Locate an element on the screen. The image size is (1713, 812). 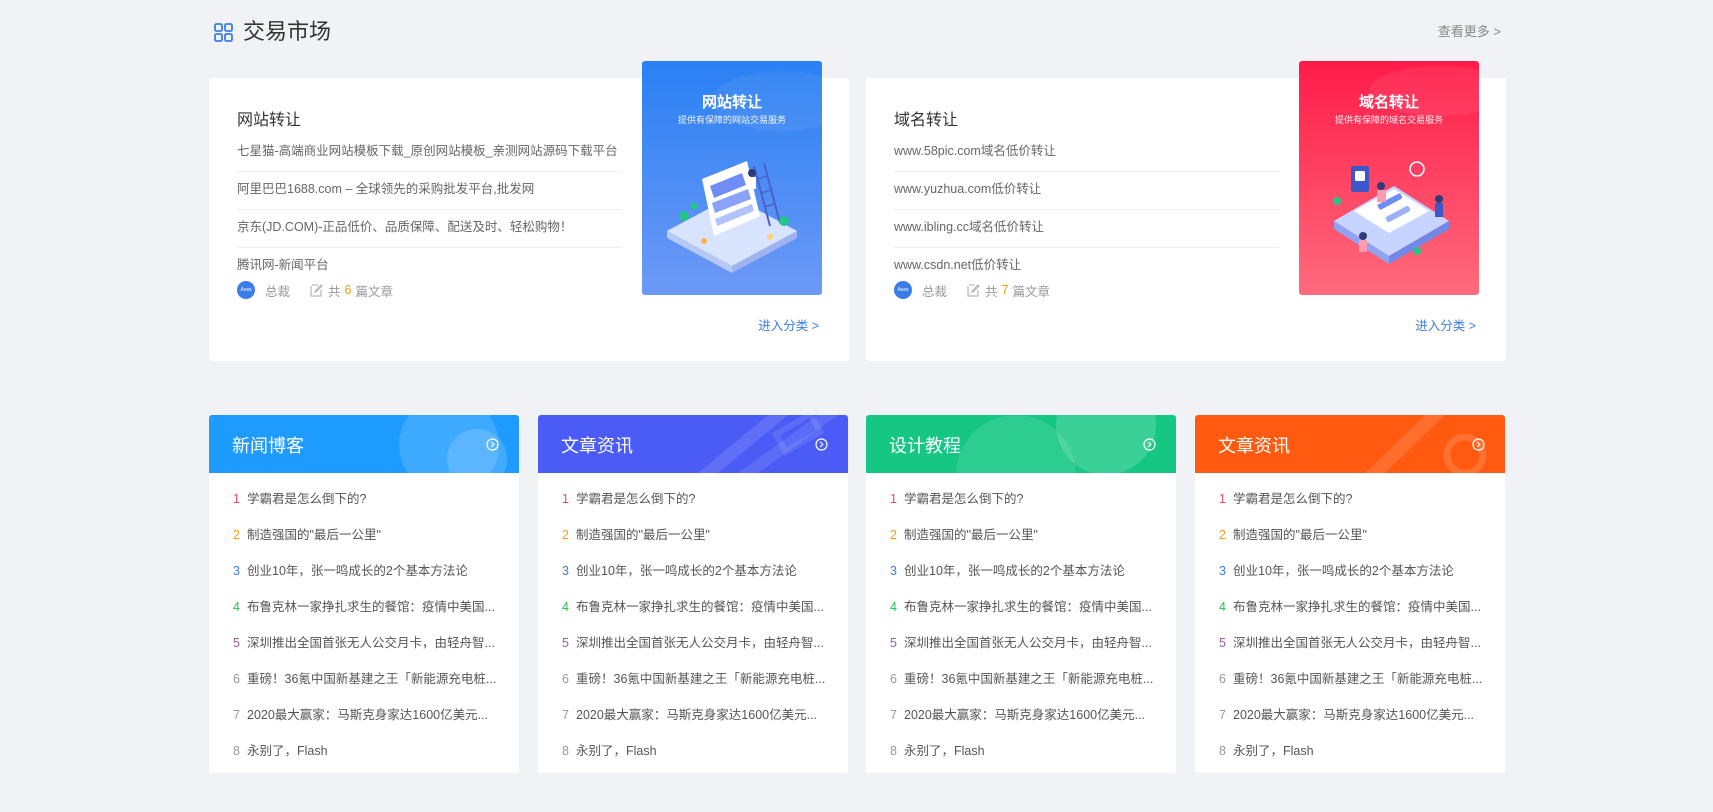
banner-website-transfer: 网站转让 提供有保障的网站交易服务 is located at coordinates (732, 178).